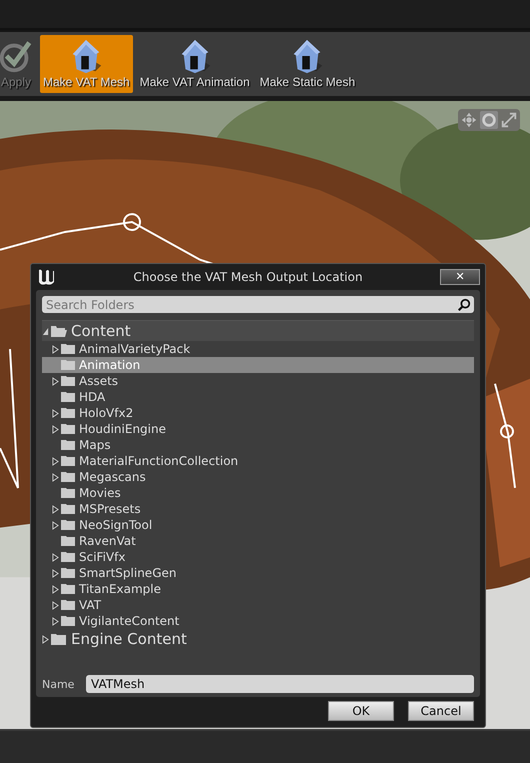 This screenshot has height=763, width=530. What do you see at coordinates (258, 381) in the screenshot?
I see `tree-item: Assets` at bounding box center [258, 381].